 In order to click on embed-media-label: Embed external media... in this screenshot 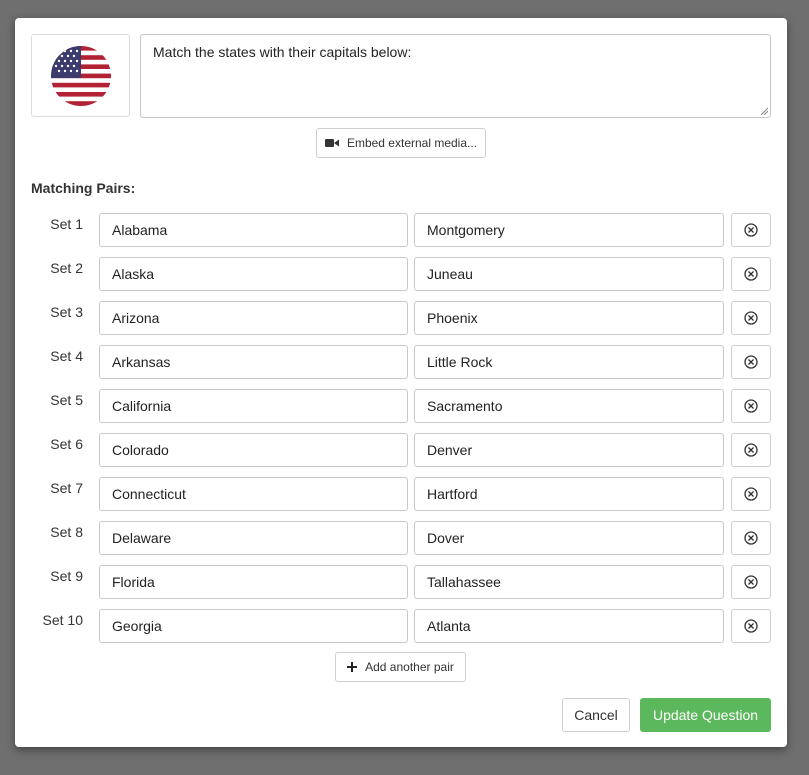, I will do `click(412, 143)`.